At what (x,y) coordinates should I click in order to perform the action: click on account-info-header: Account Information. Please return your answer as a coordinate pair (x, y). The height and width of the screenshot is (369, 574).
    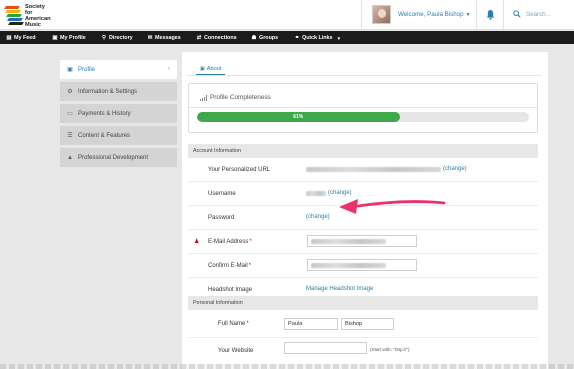
    Looking at the image, I should click on (363, 151).